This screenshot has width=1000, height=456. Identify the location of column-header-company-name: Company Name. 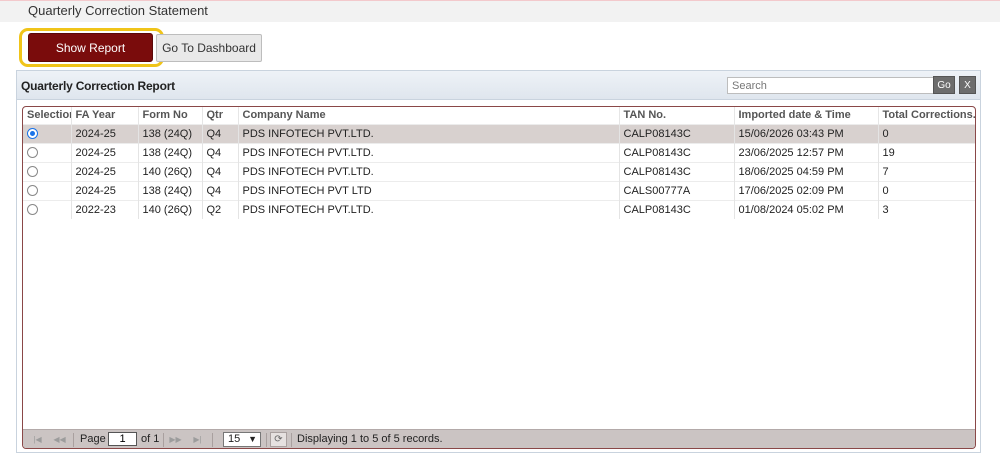
(429, 115).